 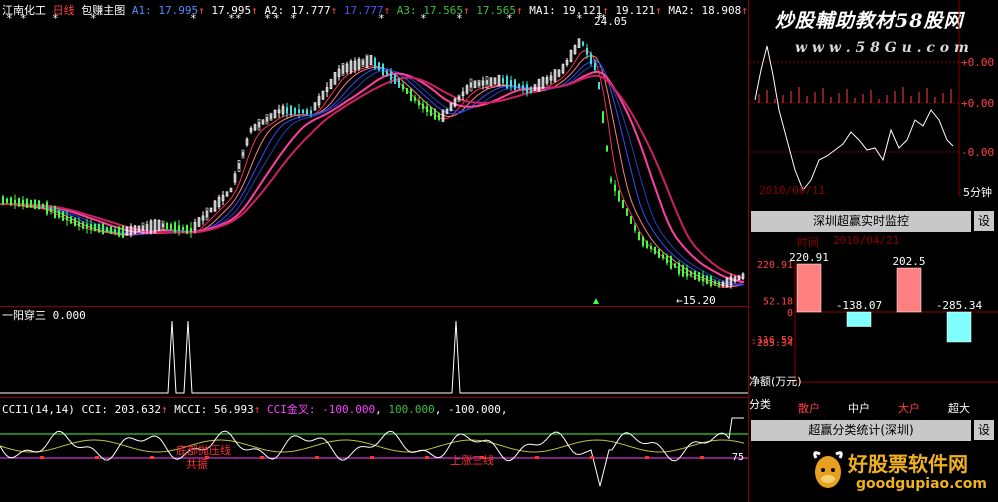 What do you see at coordinates (908, 261) in the screenshot?
I see `bar-value-label: 202.5` at bounding box center [908, 261].